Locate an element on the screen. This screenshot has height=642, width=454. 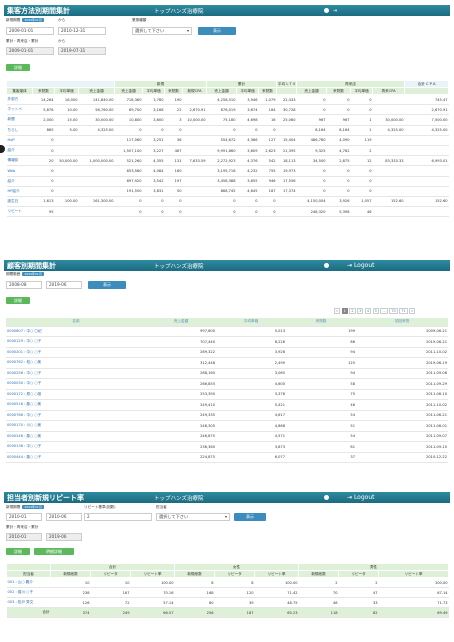
category-select: 選択して下さい is located at coordinates (162, 31).